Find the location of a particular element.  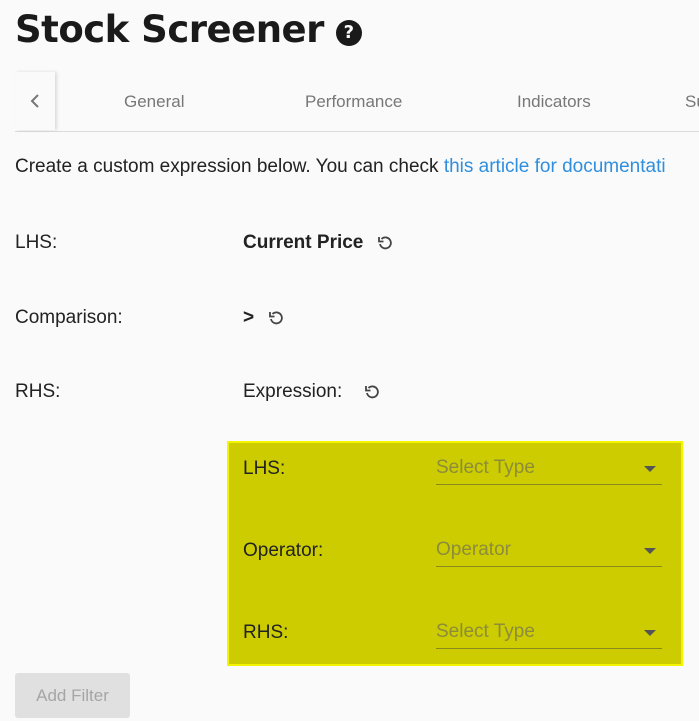

expr-rhs-select: Select Type is located at coordinates (549, 630).